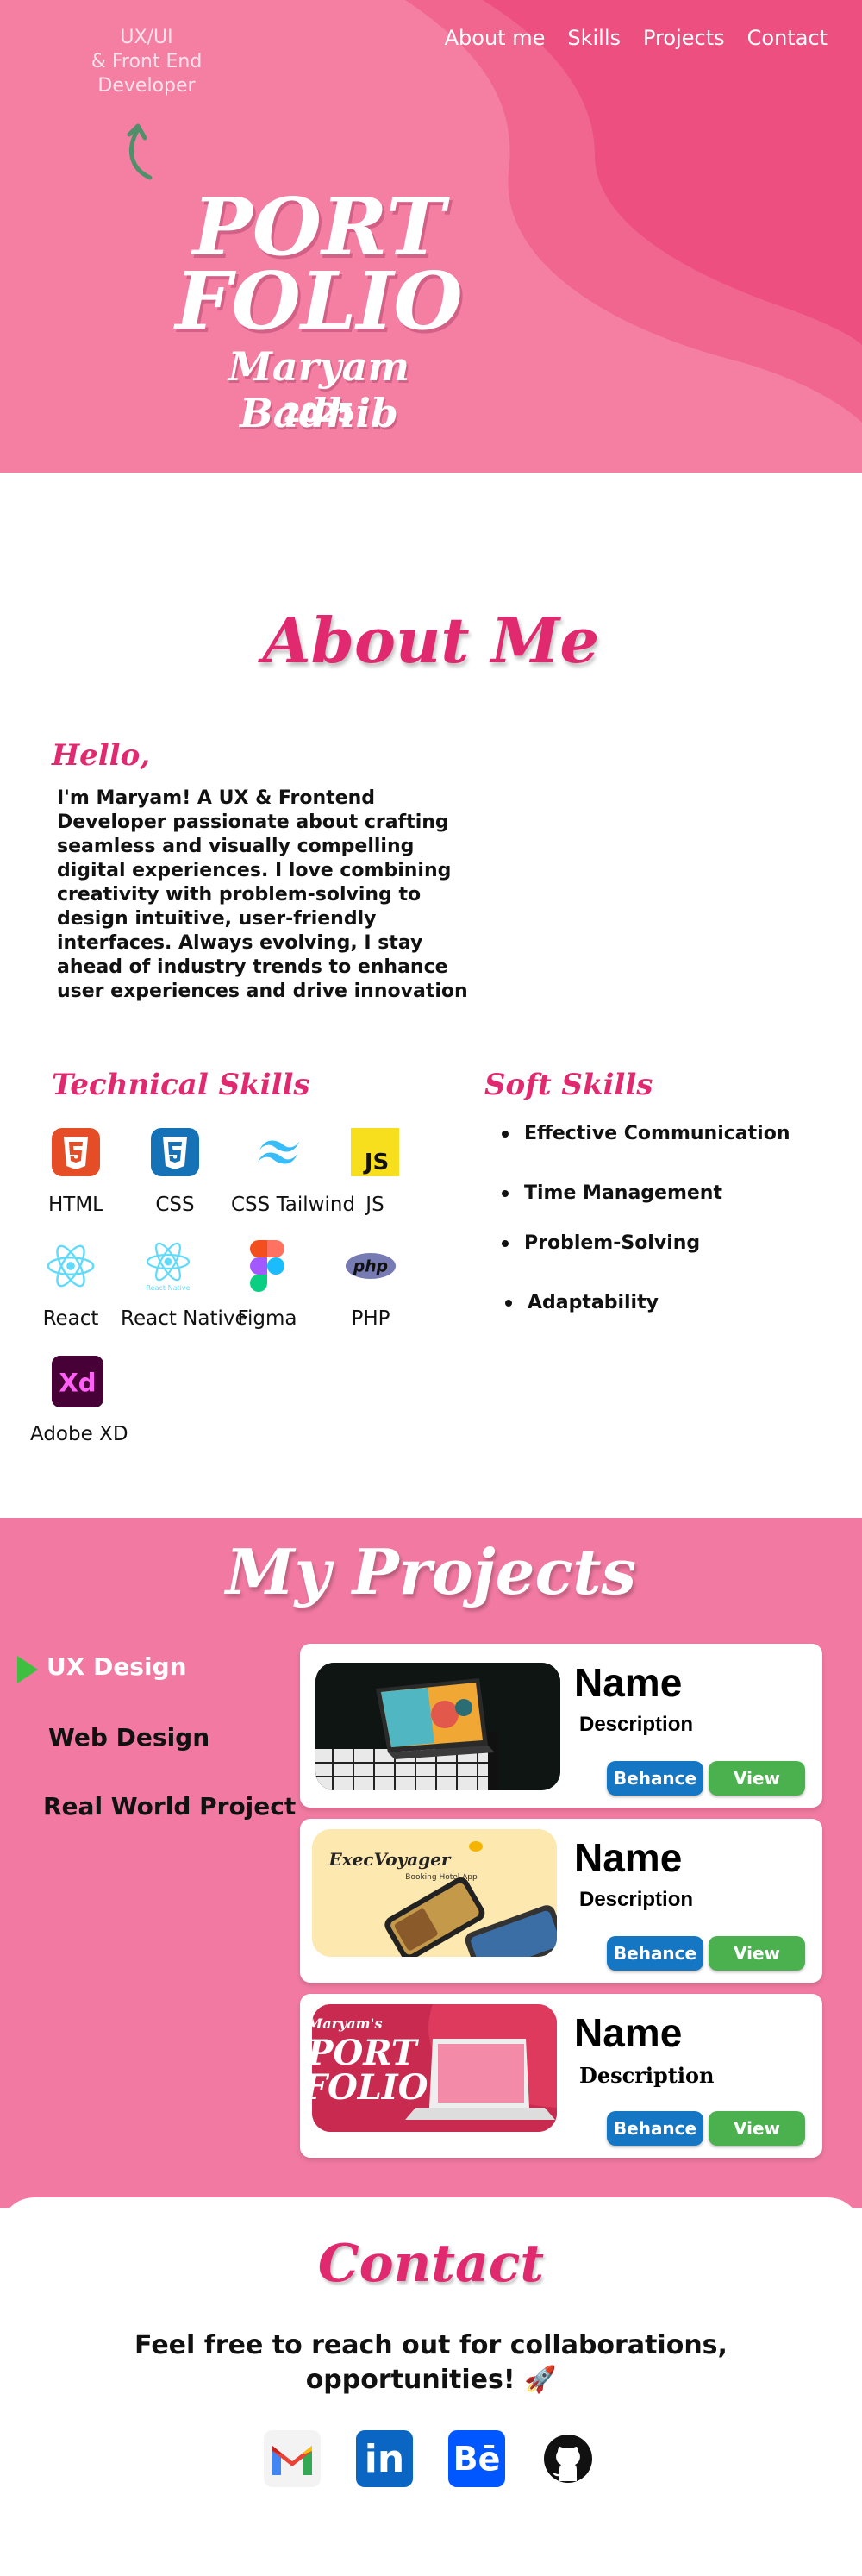  Describe the element at coordinates (319, 413) in the screenshot. I see `hero-year: 2025` at that location.